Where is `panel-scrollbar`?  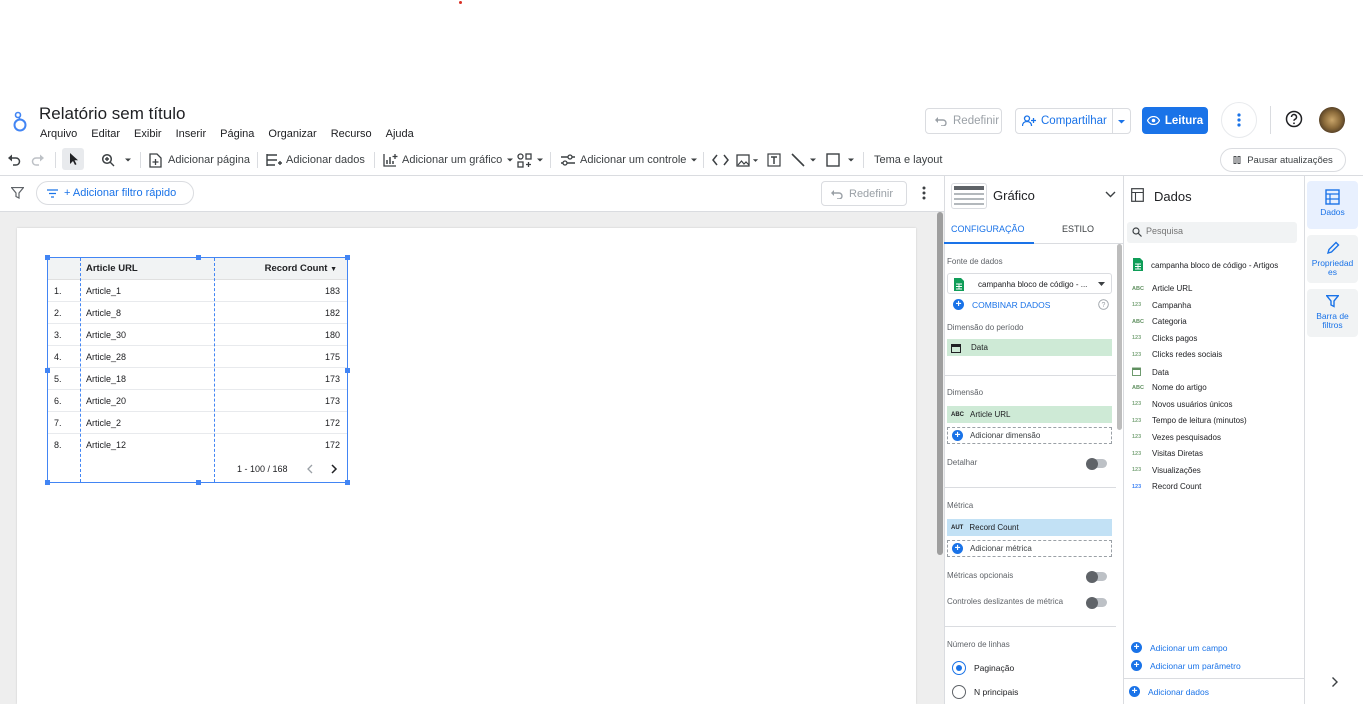 panel-scrollbar is located at coordinates (1119, 337).